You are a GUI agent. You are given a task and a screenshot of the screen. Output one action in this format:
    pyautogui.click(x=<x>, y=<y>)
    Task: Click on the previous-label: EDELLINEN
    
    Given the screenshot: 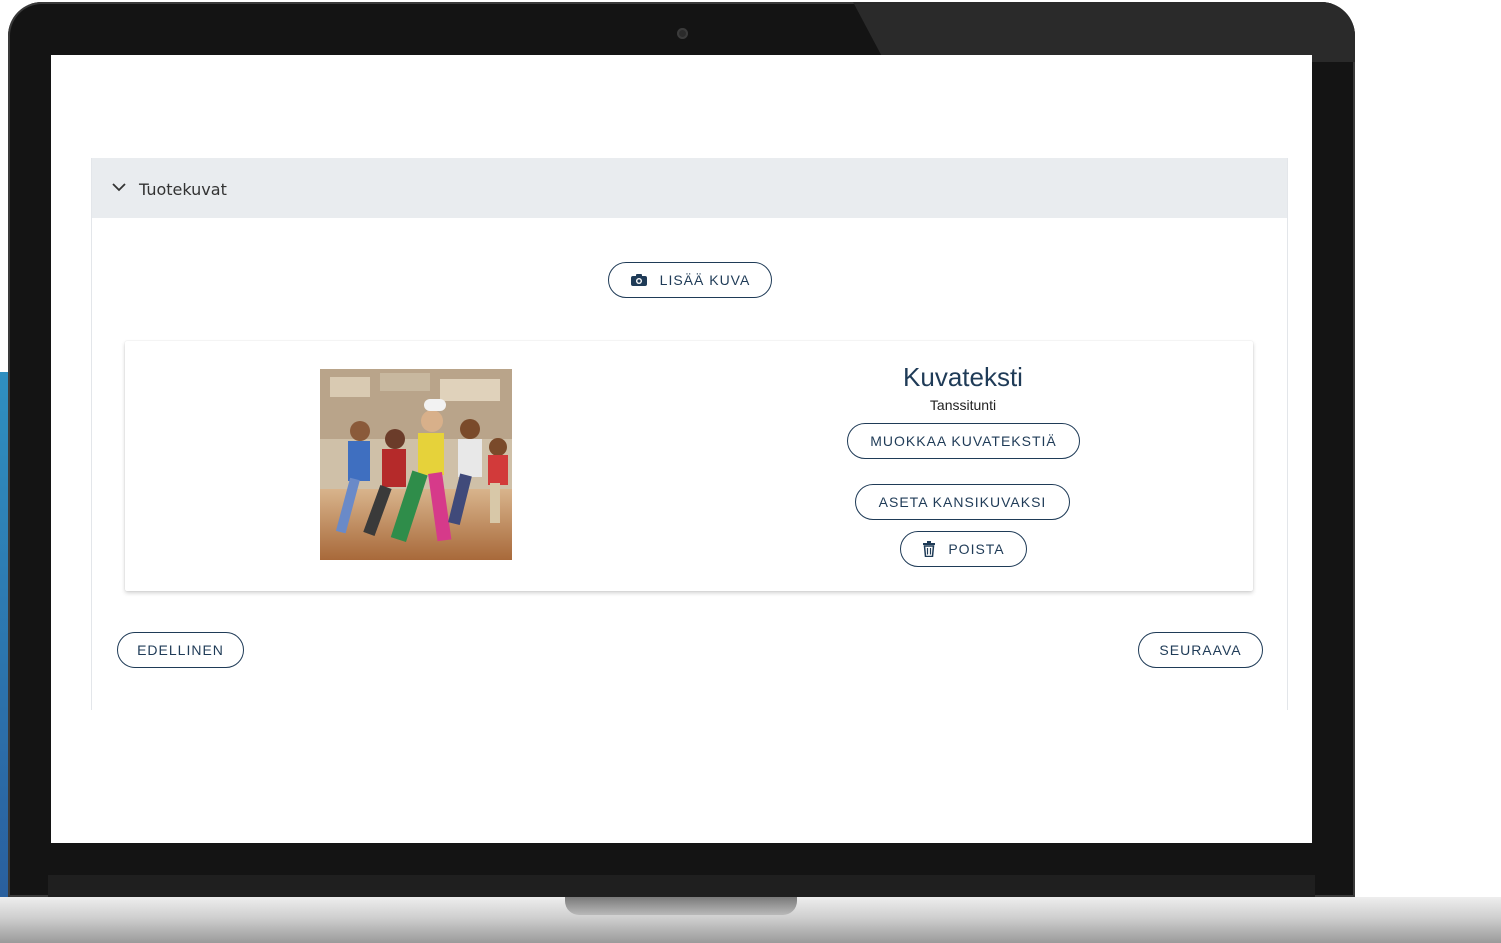 What is the action you would take?
    pyautogui.click(x=180, y=650)
    